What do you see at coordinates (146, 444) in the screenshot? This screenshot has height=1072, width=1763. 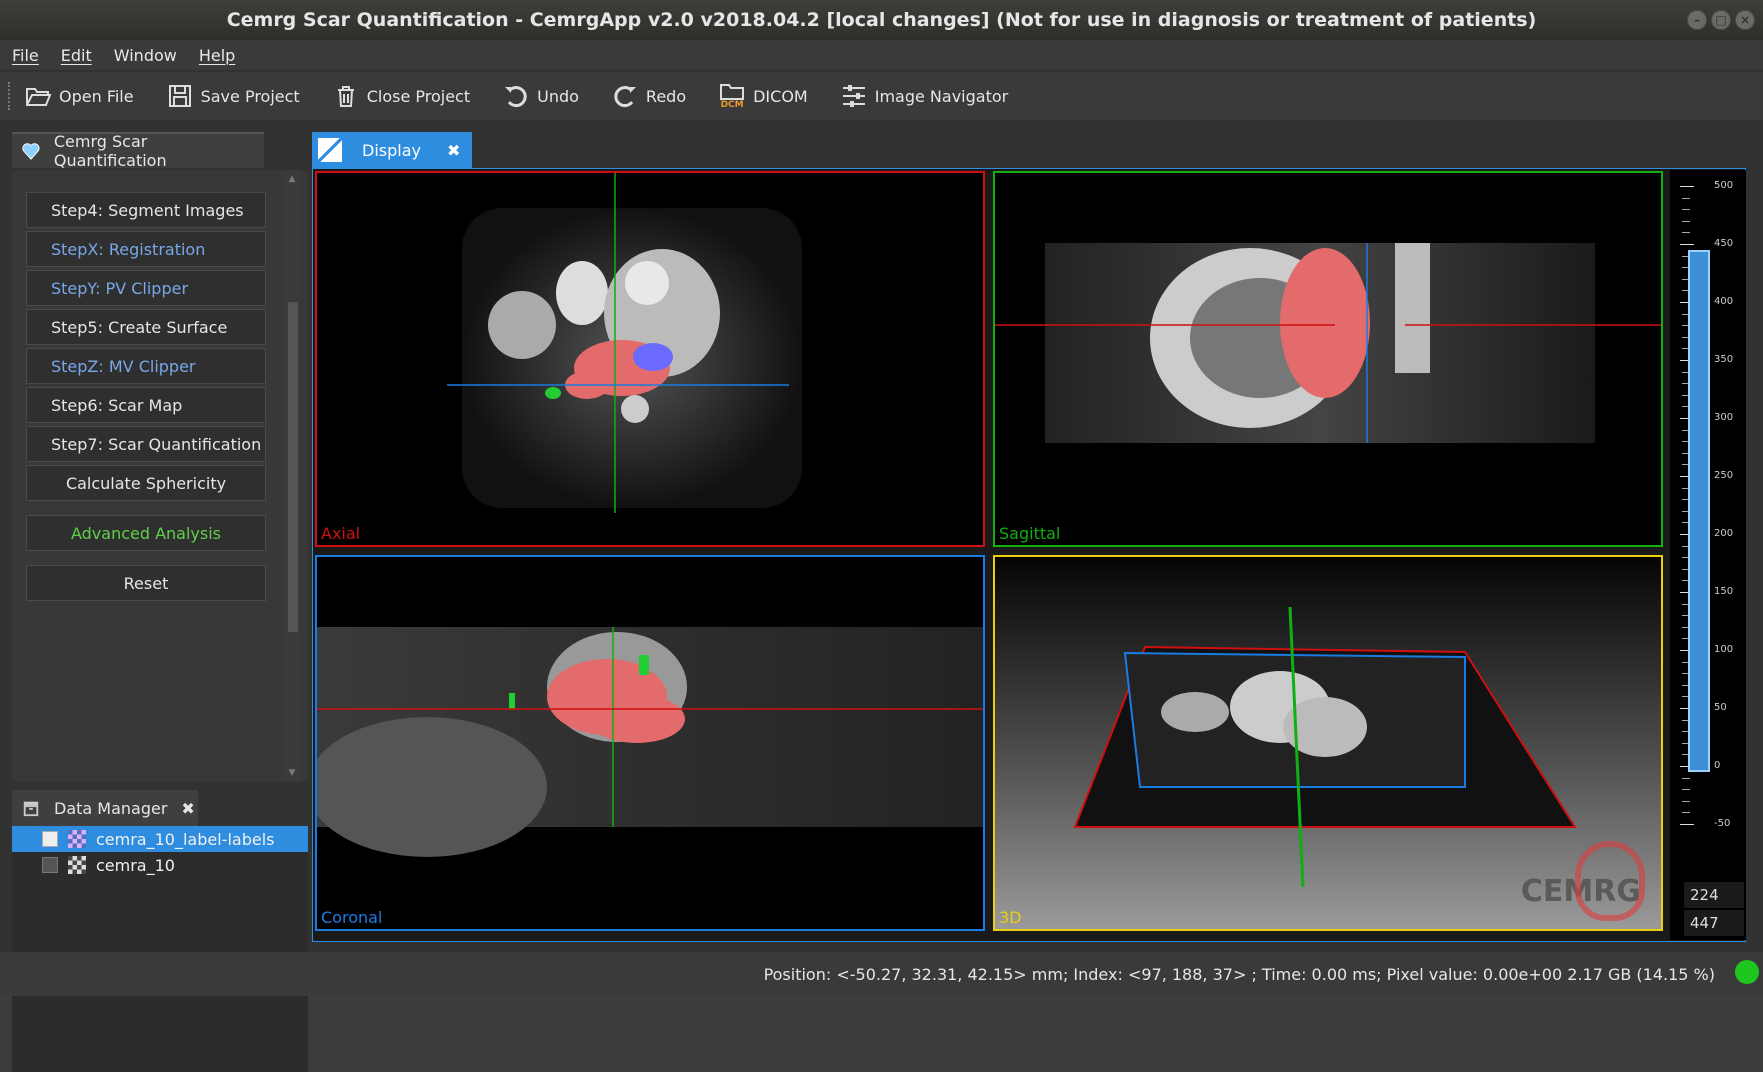 I see `step7-scar-quantification-button: Step7: Scar Quantification` at bounding box center [146, 444].